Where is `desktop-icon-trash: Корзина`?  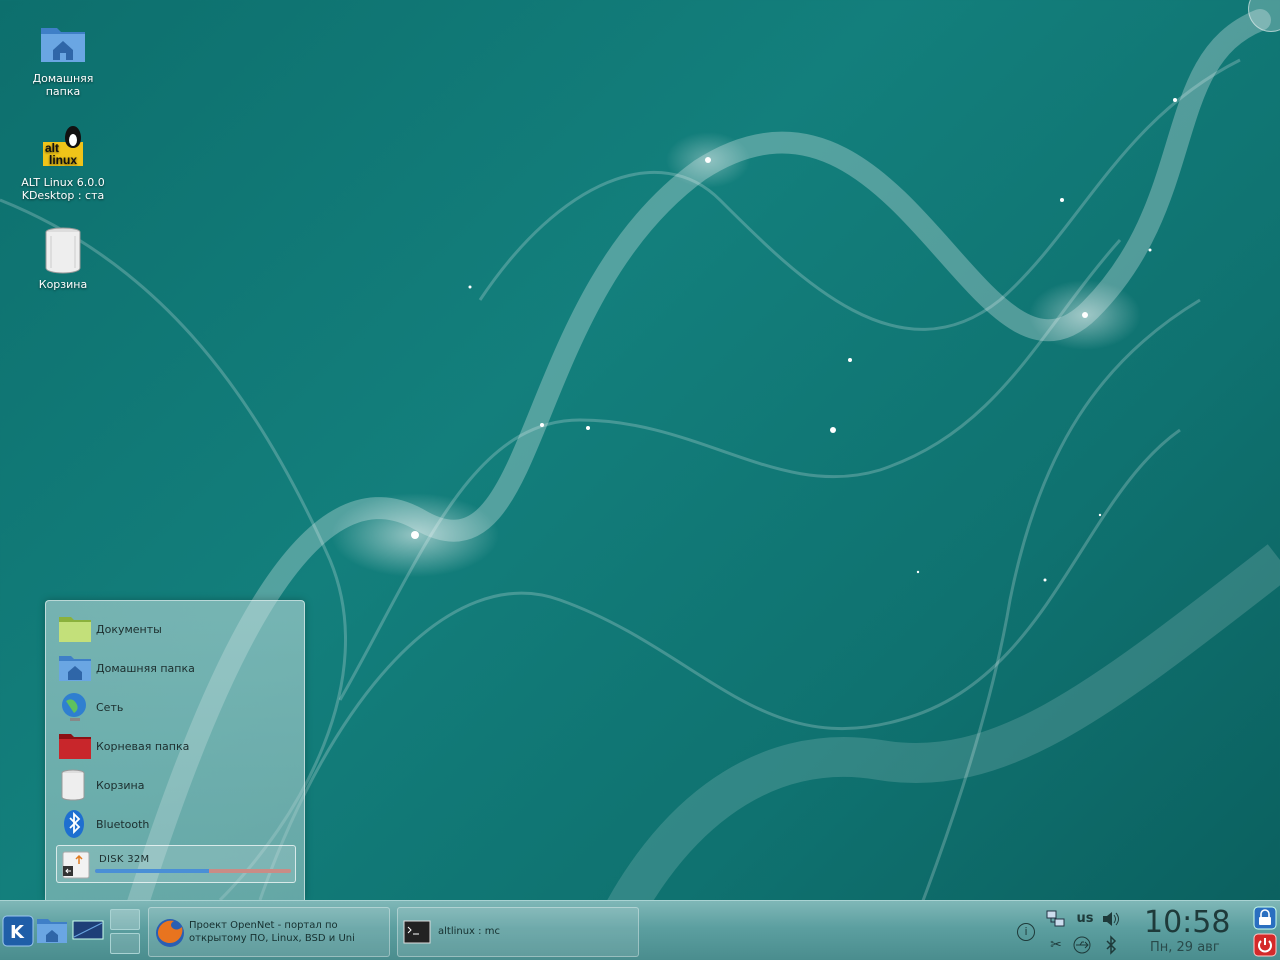 desktop-icon-trash: Корзина is located at coordinates (63, 258).